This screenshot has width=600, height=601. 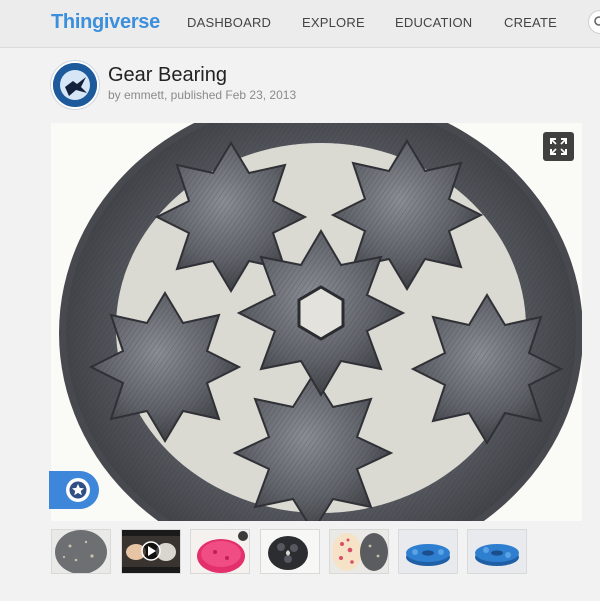 I want to click on thing-title: Gear Bearing, so click(x=167, y=75).